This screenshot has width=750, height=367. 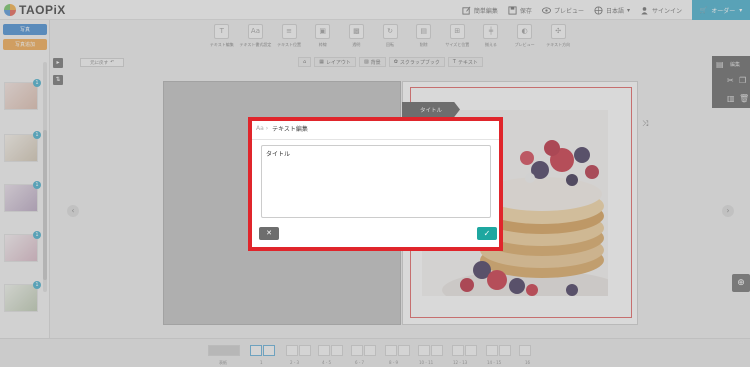 I want to click on text-edit-dialog: Aa › テキスト編集 タイトル ✕ ✓, so click(x=375, y=184).